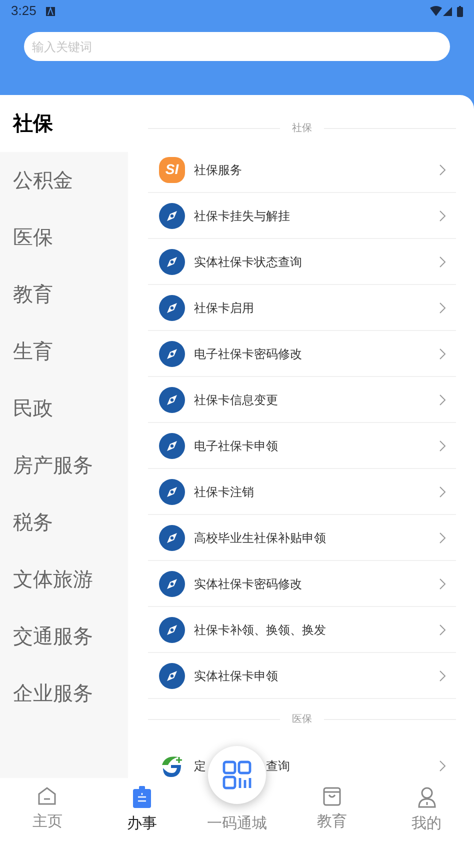 The width and height of the screenshot is (474, 842). What do you see at coordinates (33, 351) in the screenshot?
I see `sidebar-item: 生育` at bounding box center [33, 351].